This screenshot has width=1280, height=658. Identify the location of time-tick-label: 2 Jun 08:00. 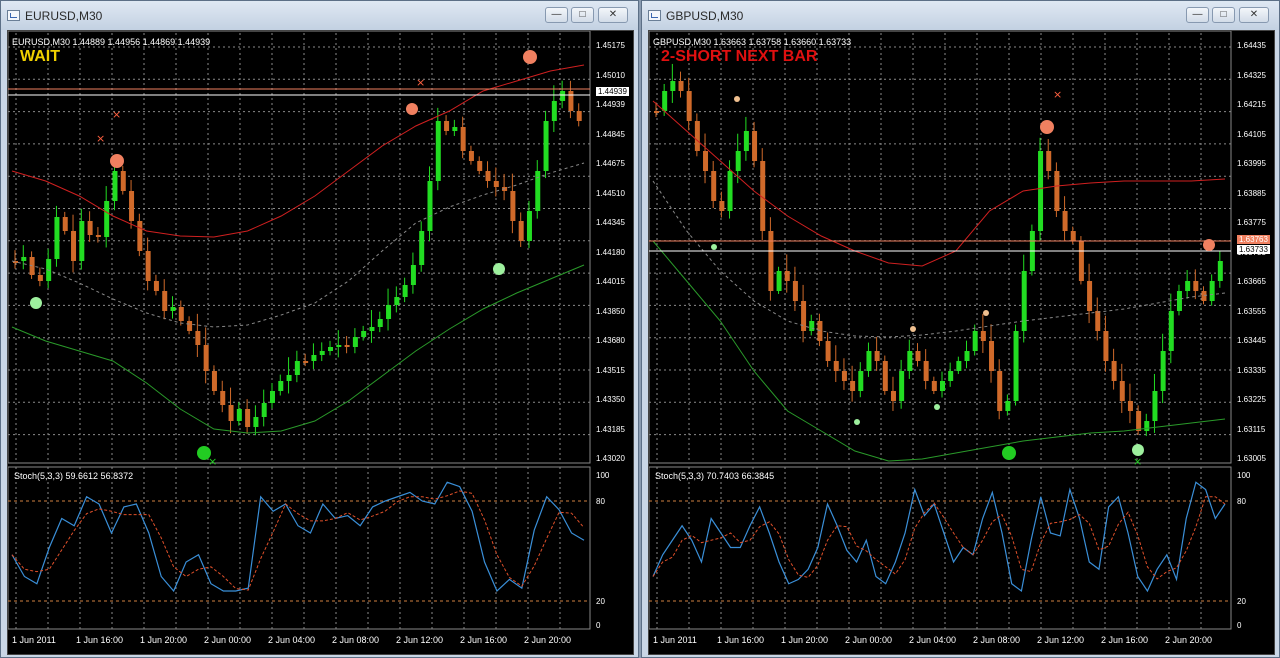
(356, 640).